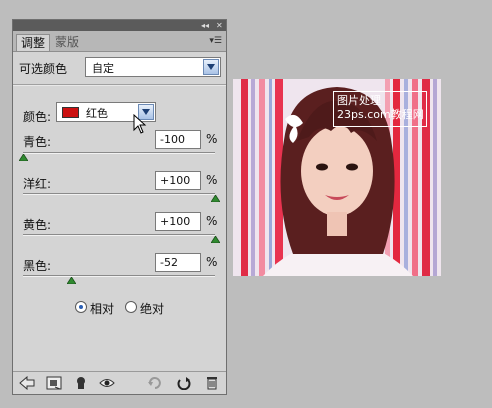 The height and width of the screenshot is (408, 492). Describe the element at coordinates (212, 180) in the screenshot. I see `magenta-unit: %` at that location.